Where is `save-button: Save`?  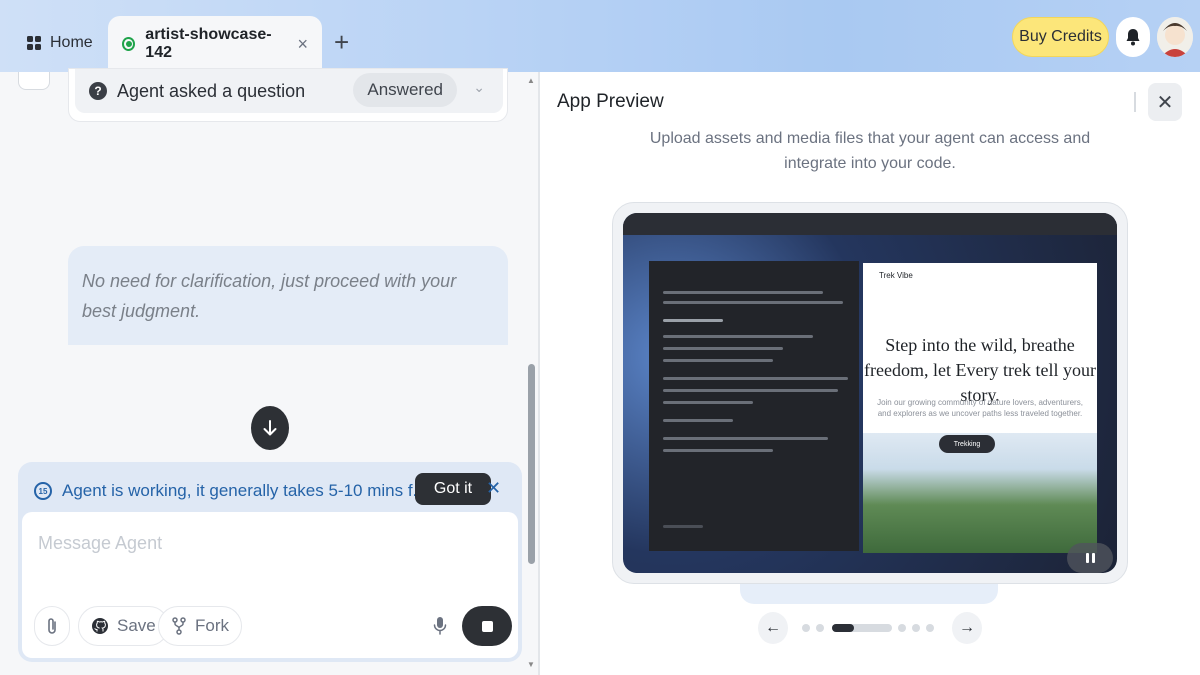 save-button: Save is located at coordinates (123, 626).